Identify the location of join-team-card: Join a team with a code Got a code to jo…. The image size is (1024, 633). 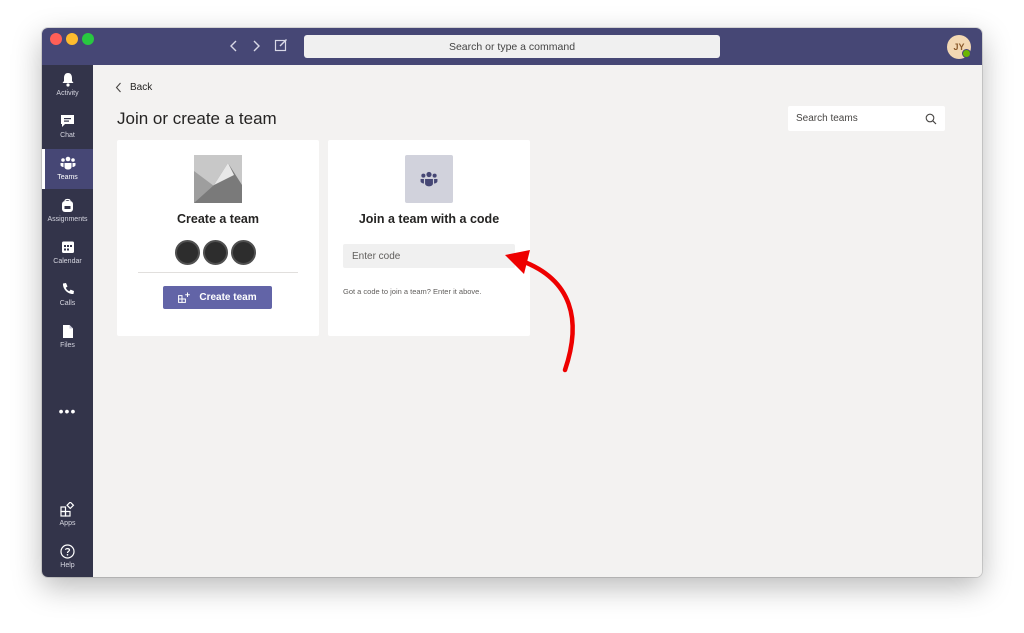
(429, 238).